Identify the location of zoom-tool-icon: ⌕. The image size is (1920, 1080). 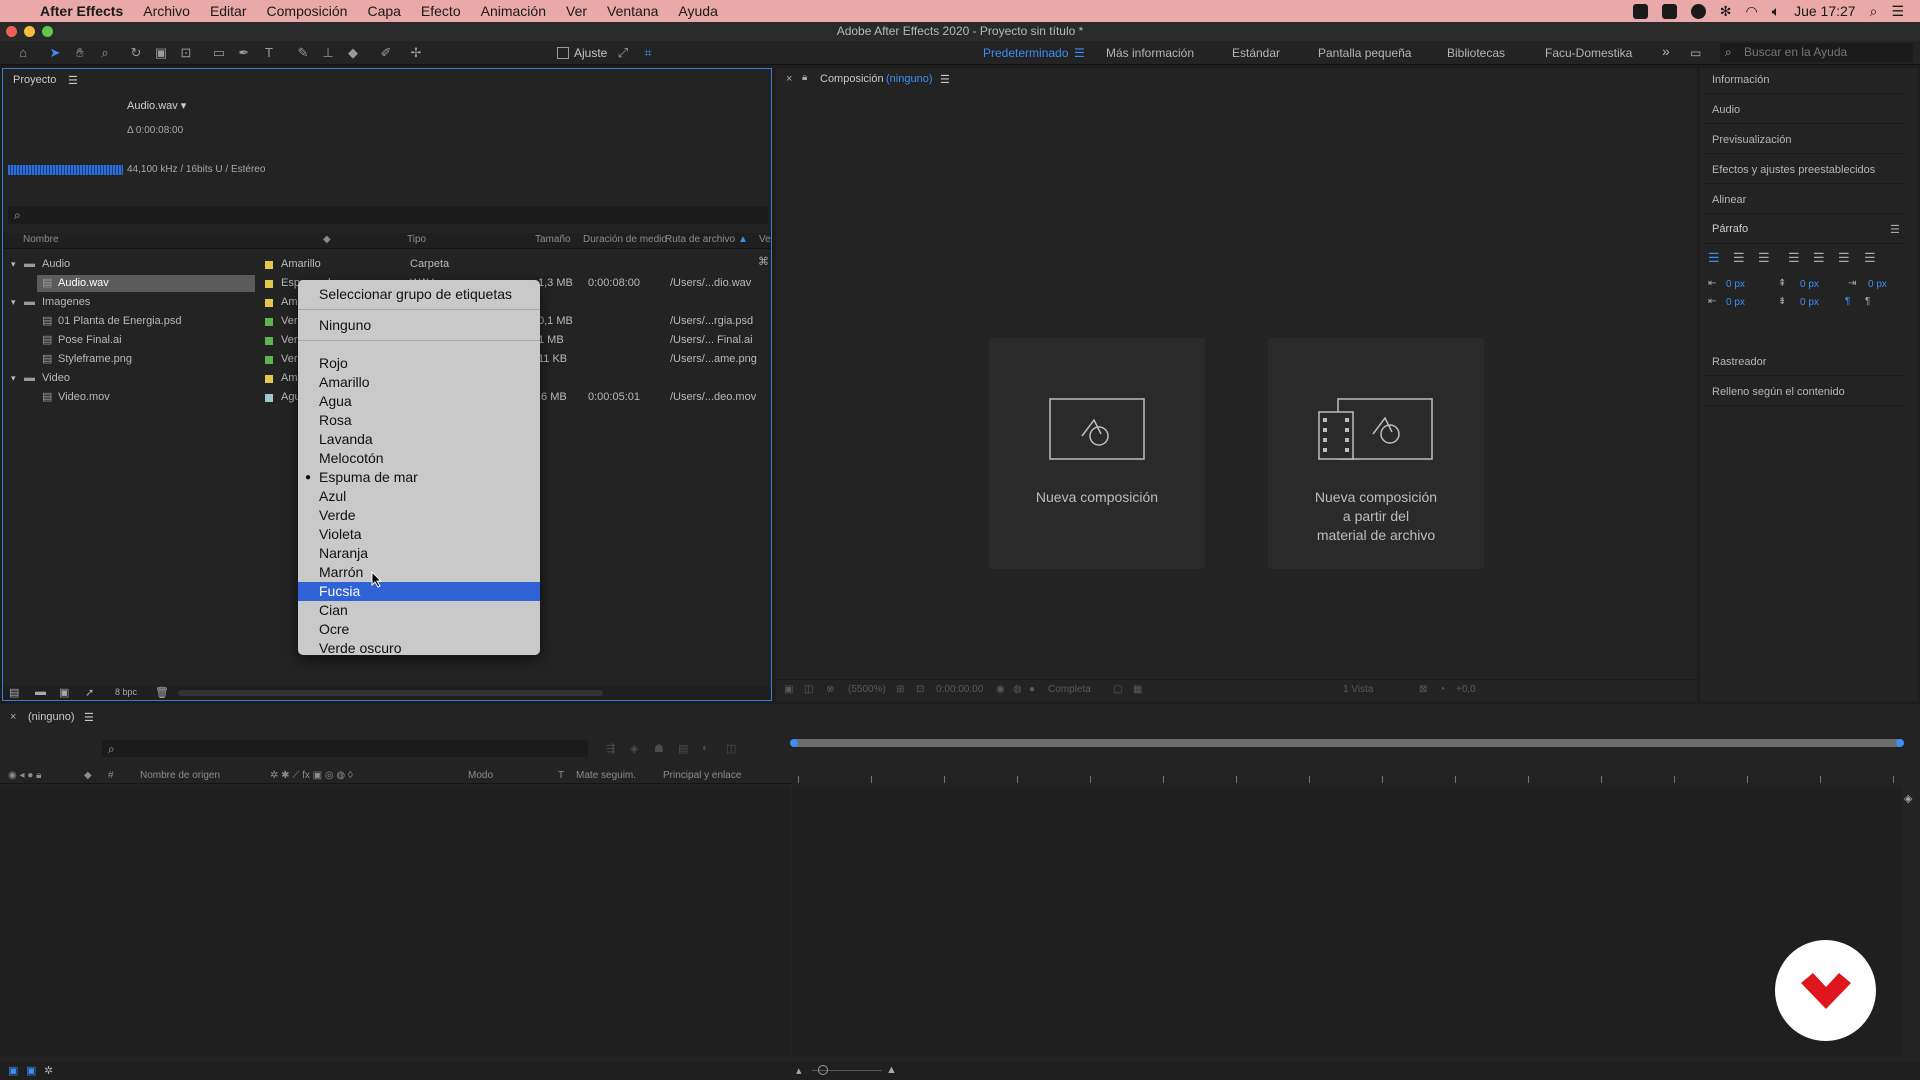
(105, 53).